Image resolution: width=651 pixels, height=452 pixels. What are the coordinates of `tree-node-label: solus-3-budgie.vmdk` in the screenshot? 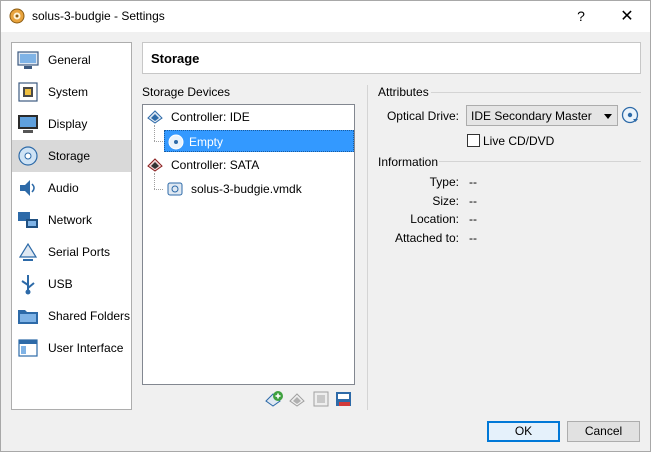 It's located at (246, 189).